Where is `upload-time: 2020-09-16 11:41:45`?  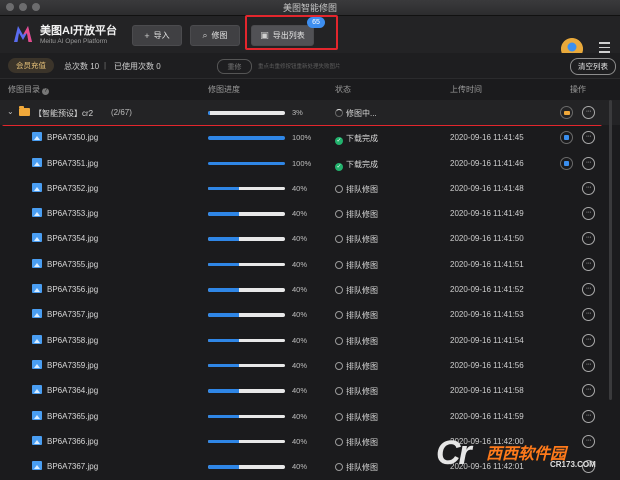
upload-time: 2020-09-16 11:41:45 is located at coordinates (487, 138).